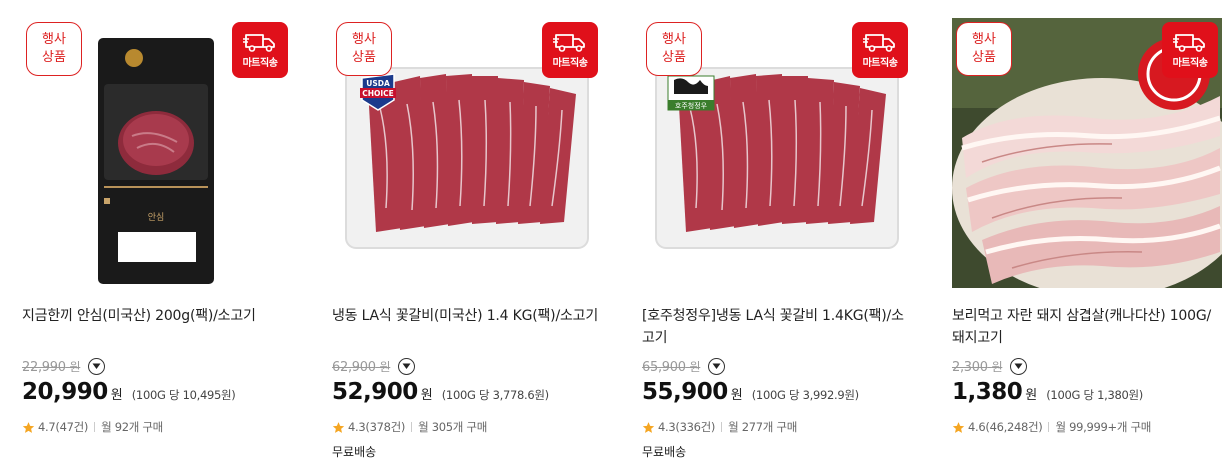  Describe the element at coordinates (987, 392) in the screenshot. I see `sale-price: 1,380` at that location.